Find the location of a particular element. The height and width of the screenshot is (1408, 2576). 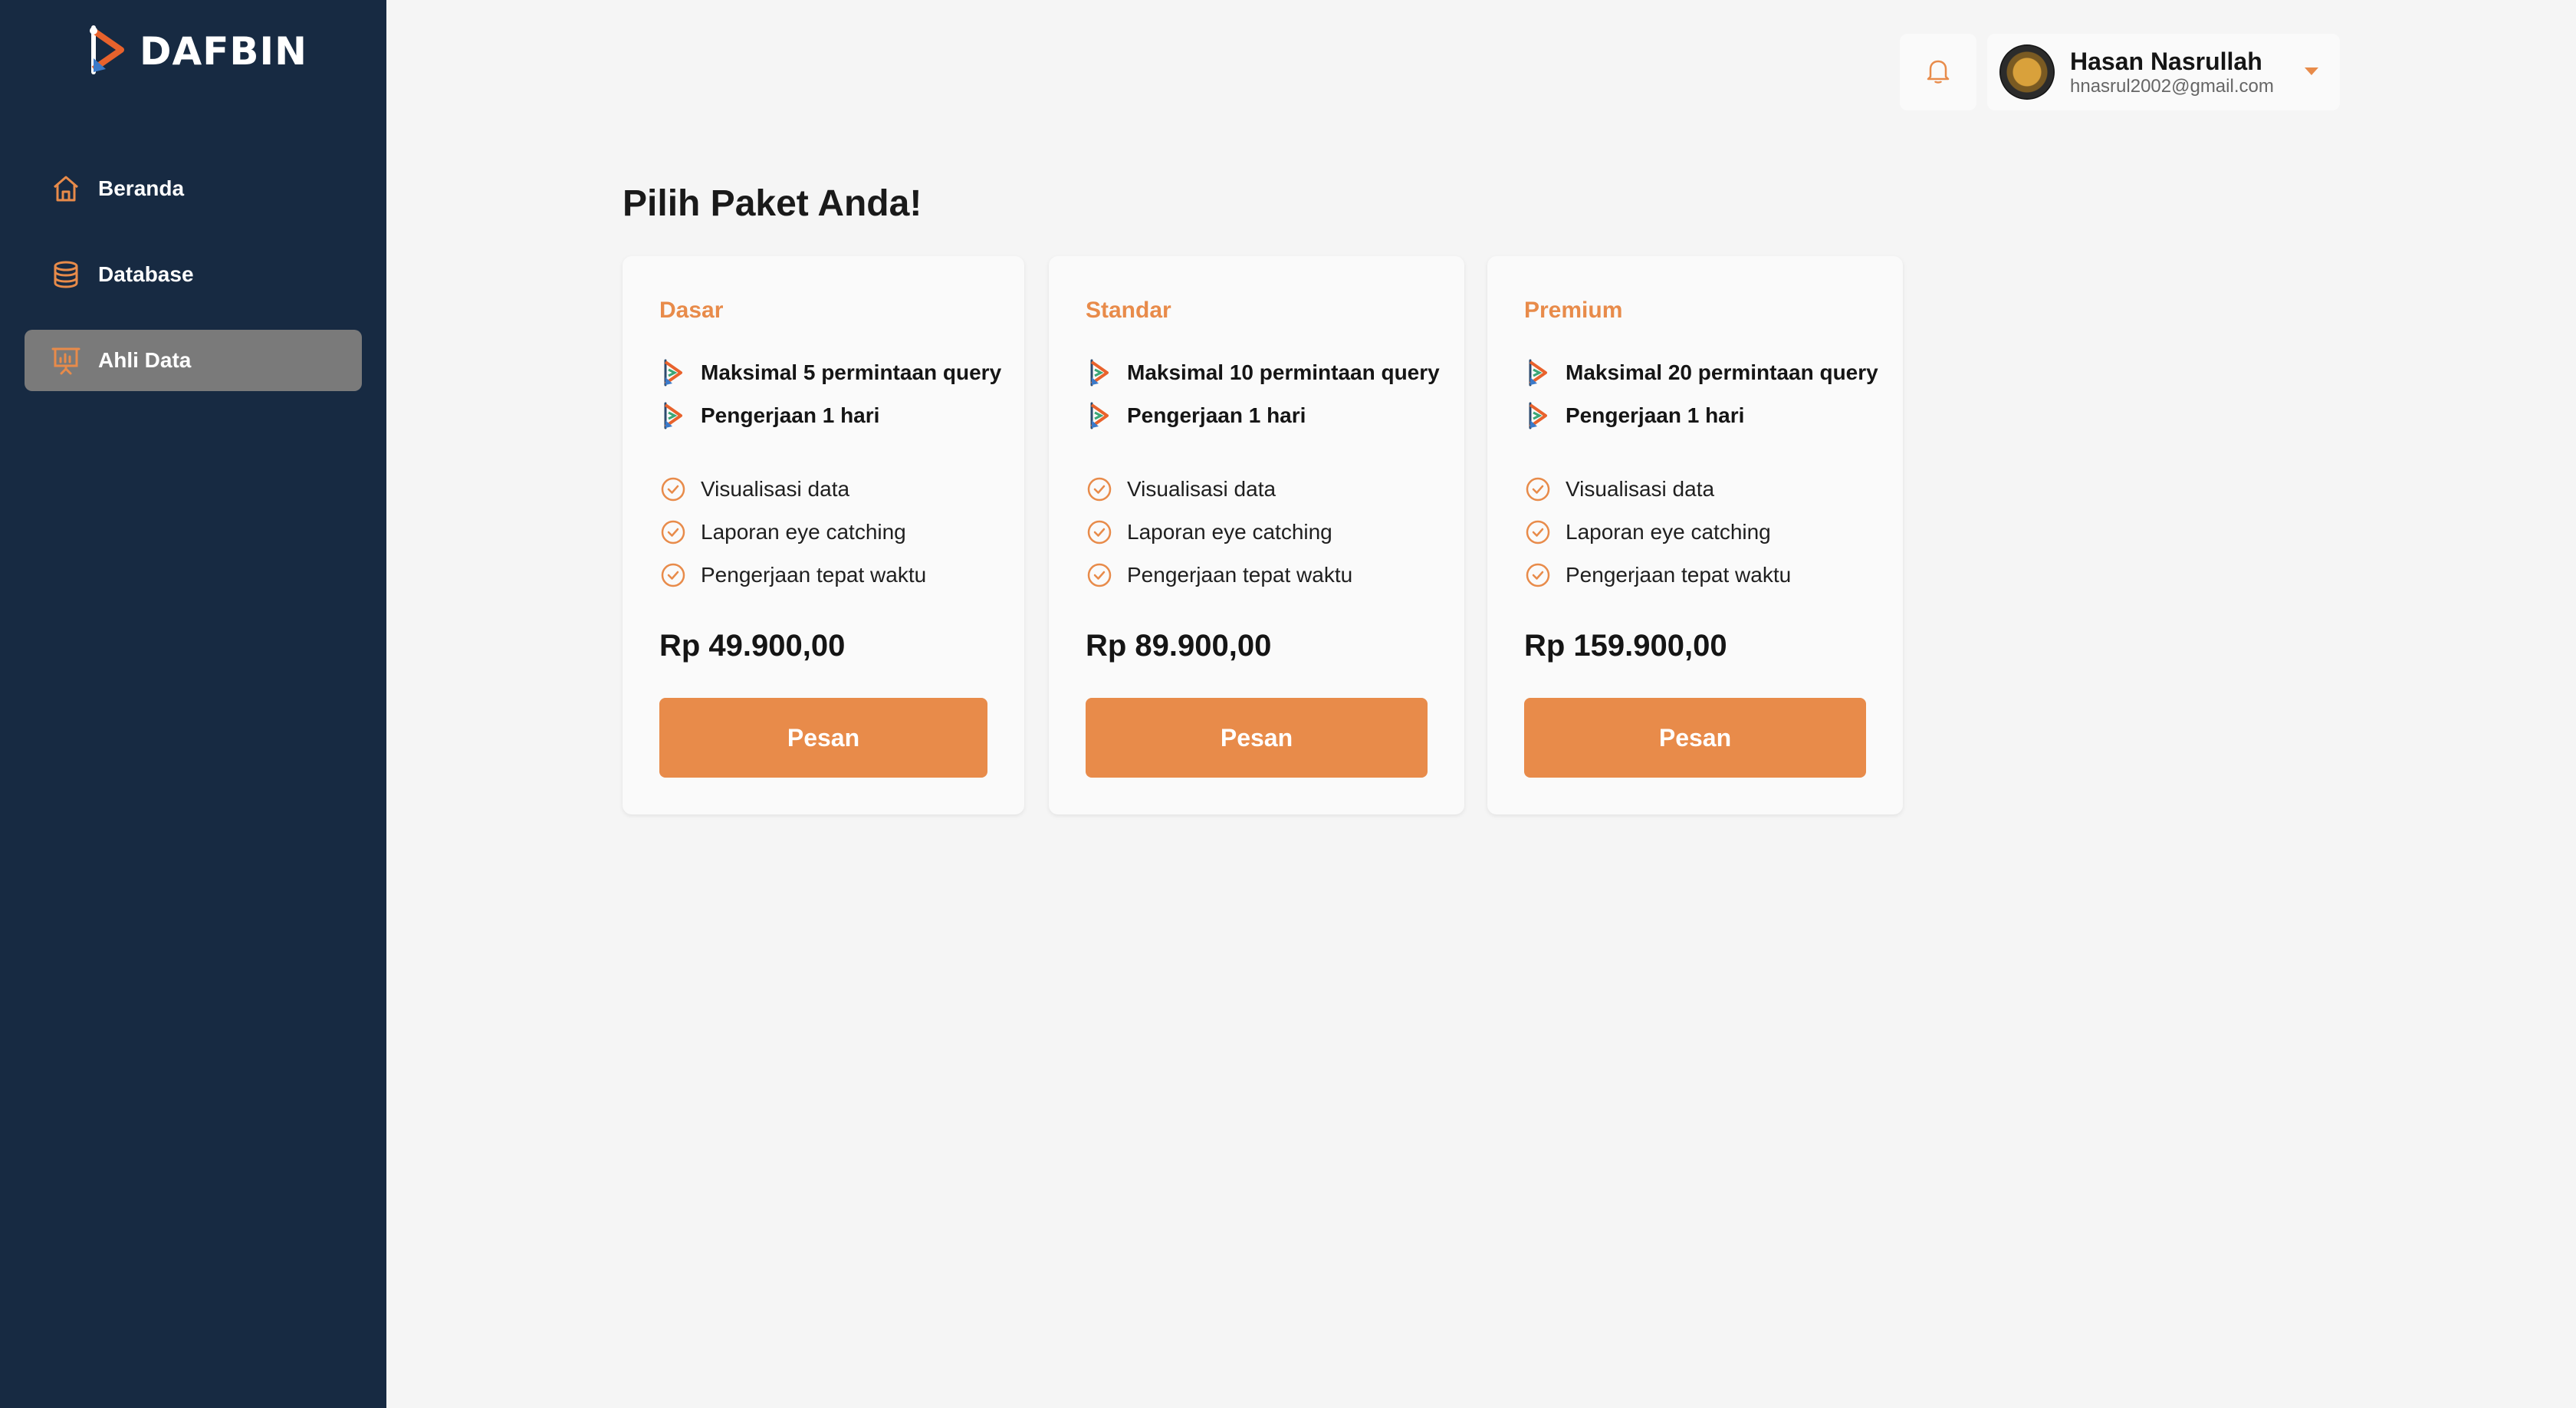

sidebar-item-label: Beranda is located at coordinates (141, 188).